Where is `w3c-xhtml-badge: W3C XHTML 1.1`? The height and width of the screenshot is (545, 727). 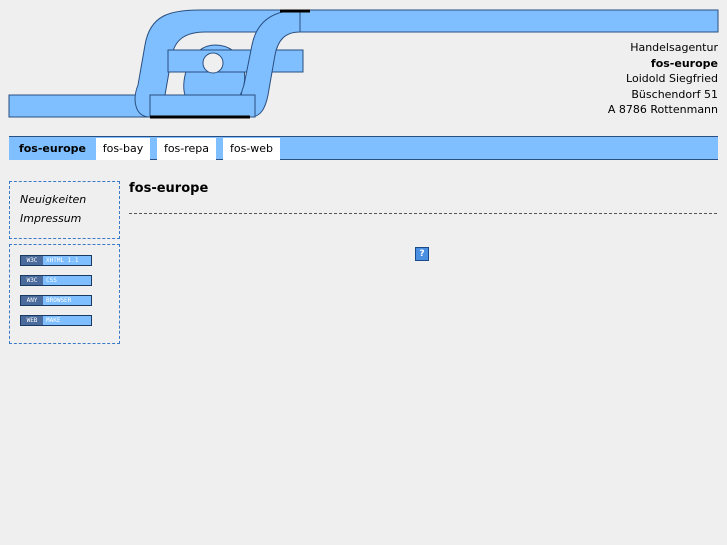
w3c-xhtml-badge: W3C XHTML 1.1 is located at coordinates (56, 260).